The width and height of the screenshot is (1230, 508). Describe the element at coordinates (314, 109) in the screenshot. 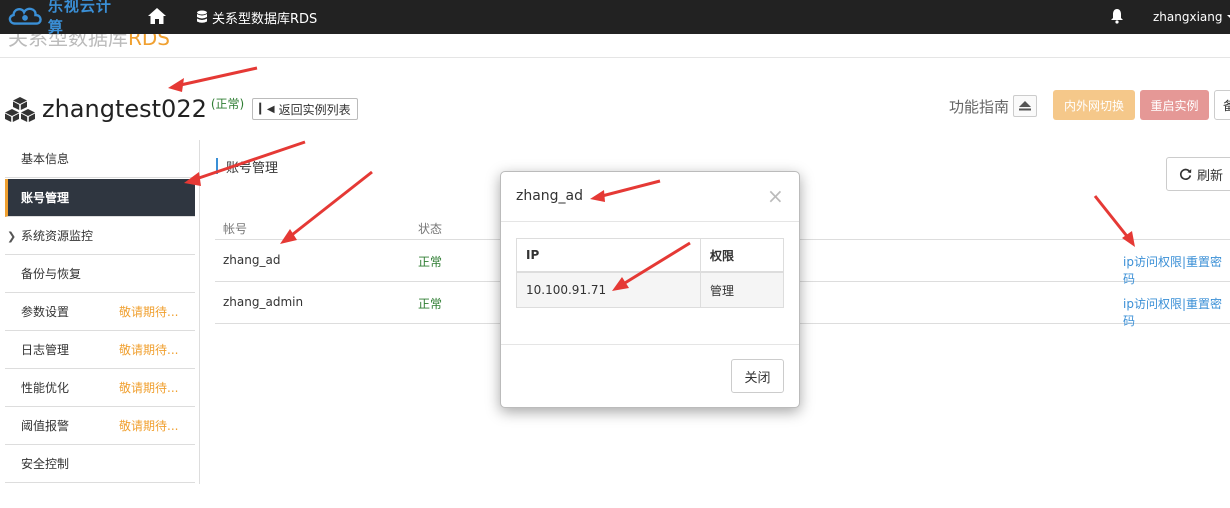

I see `back-to-list-label: 返回实例列表` at that location.